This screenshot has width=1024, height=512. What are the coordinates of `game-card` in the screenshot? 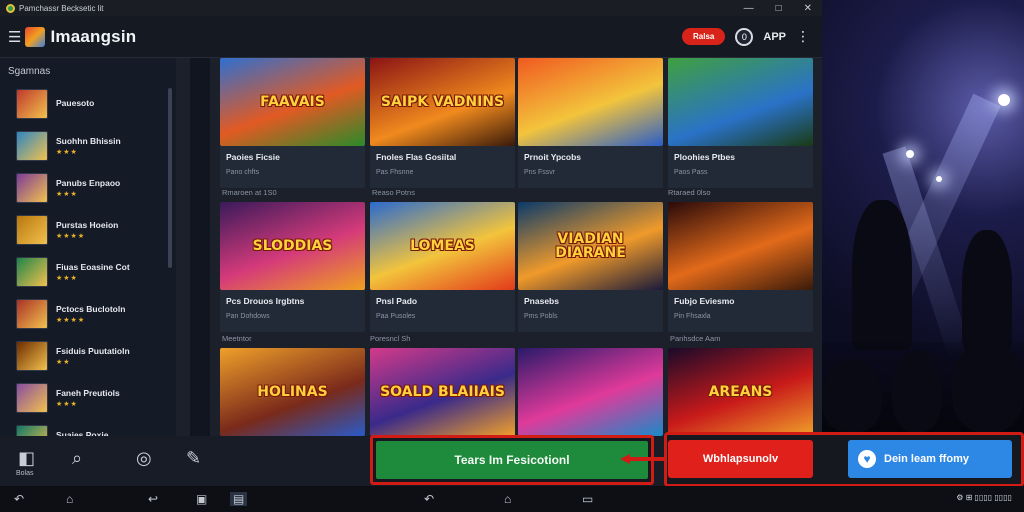 It's located at (590, 392).